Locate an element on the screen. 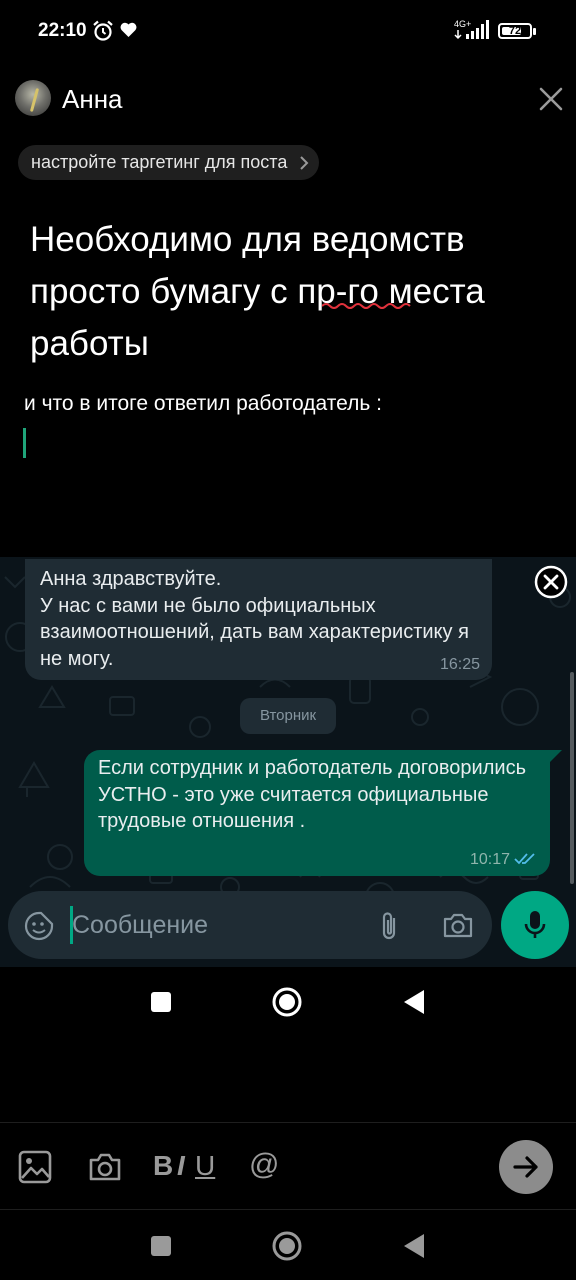 The height and width of the screenshot is (1280, 576). post-header: Анна is located at coordinates (288, 100).